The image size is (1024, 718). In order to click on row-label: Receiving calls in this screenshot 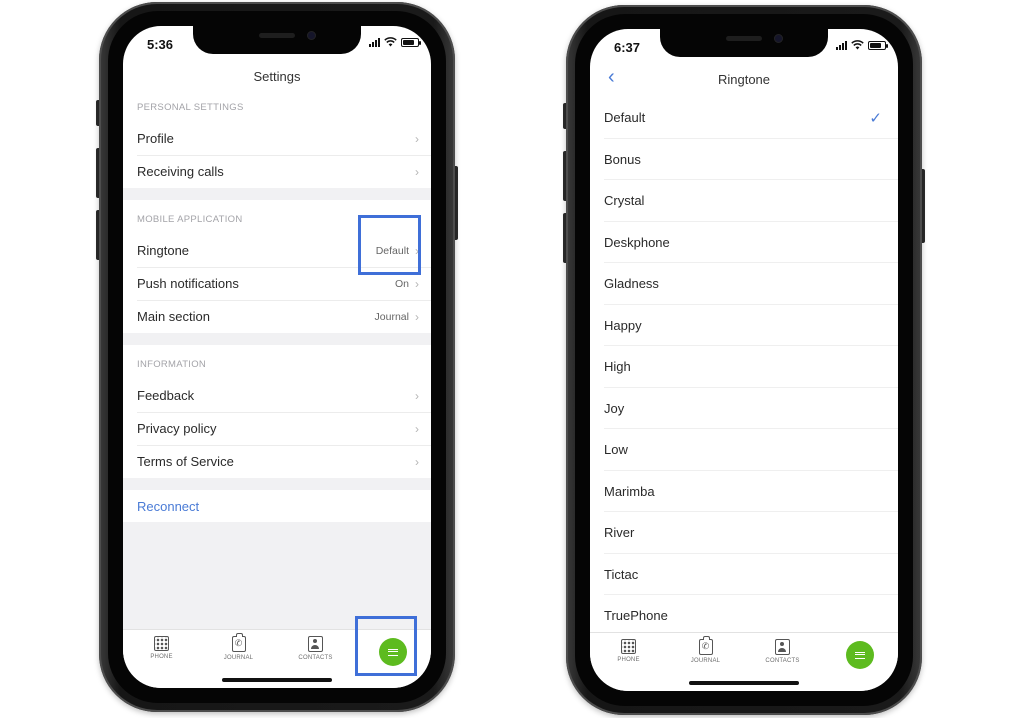, I will do `click(180, 171)`.